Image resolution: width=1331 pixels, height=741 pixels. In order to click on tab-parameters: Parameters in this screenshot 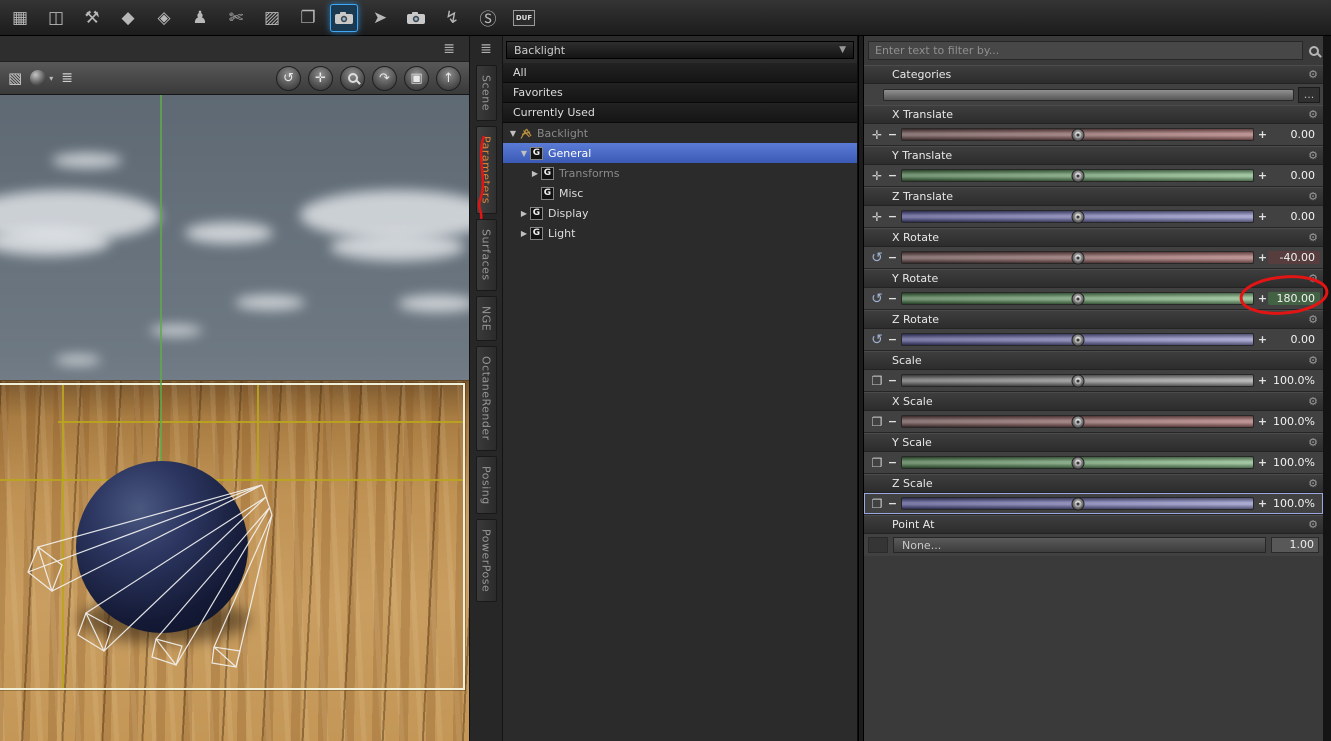, I will do `click(486, 170)`.